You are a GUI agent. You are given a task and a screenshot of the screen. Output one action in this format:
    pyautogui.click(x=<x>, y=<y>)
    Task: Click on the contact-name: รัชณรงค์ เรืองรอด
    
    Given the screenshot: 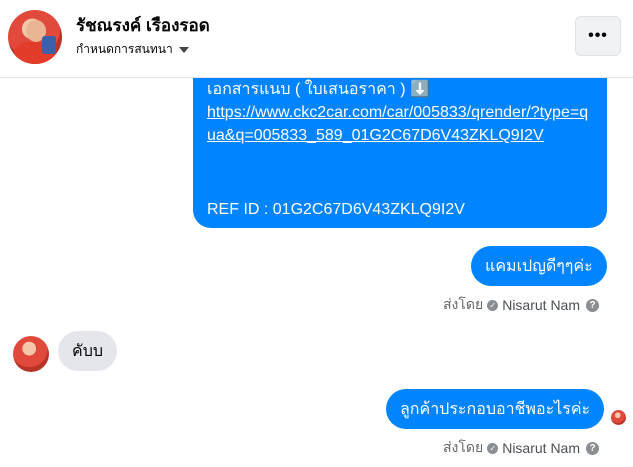 What is the action you would take?
    pyautogui.click(x=143, y=25)
    